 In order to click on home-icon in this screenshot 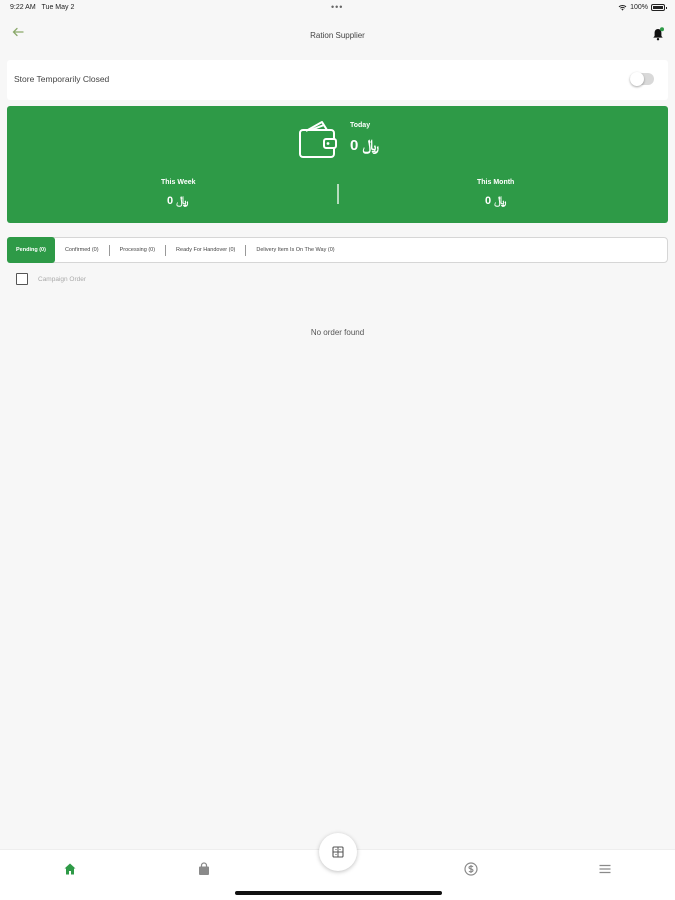, I will do `click(70, 869)`.